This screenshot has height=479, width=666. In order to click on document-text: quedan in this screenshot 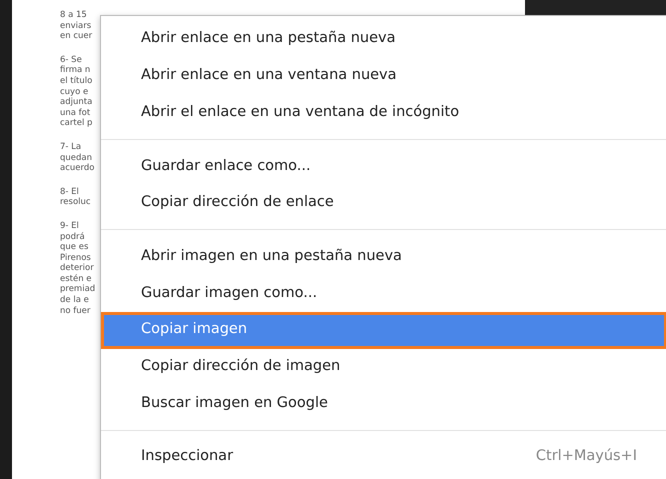, I will do `click(76, 158)`.